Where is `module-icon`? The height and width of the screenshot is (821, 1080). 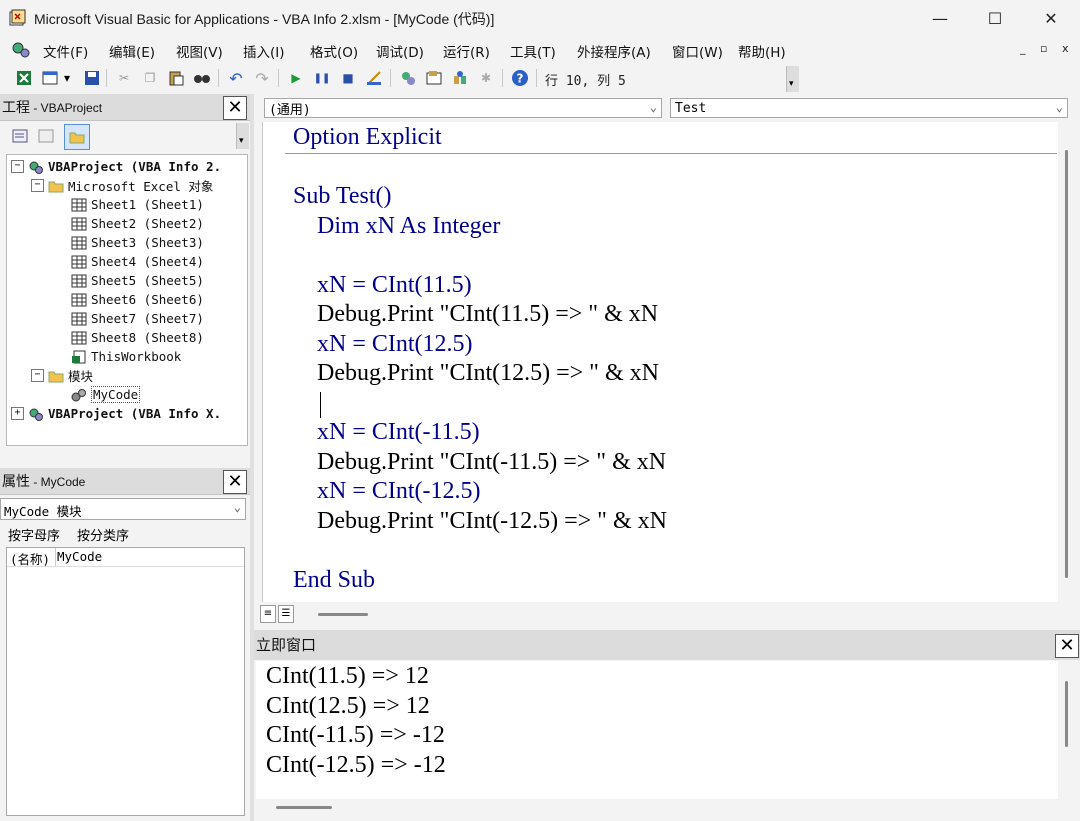 module-icon is located at coordinates (79, 395).